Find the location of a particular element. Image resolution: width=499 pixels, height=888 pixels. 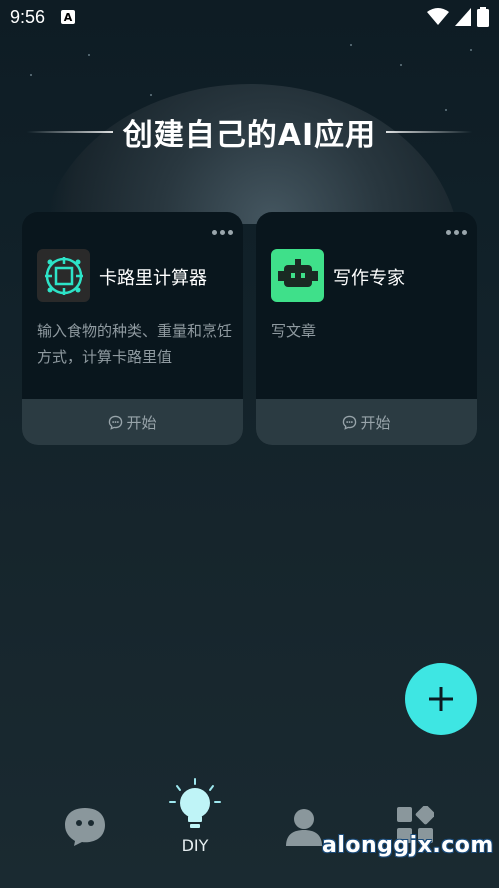

status-icons is located at coordinates (458, 17).